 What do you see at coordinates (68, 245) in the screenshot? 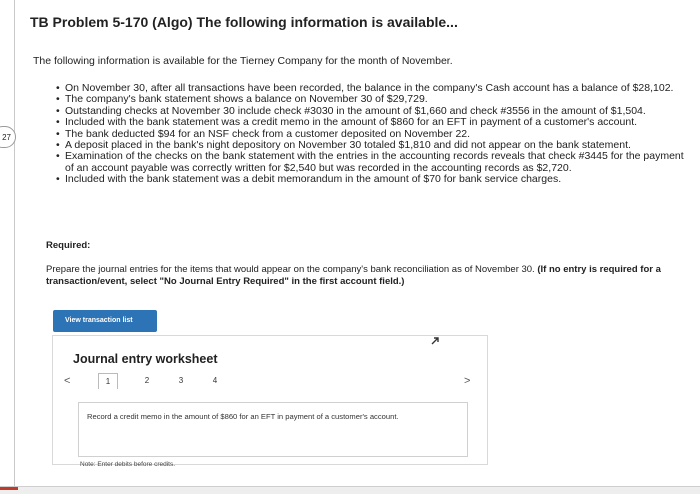
I see `required-heading: Required:` at bounding box center [68, 245].